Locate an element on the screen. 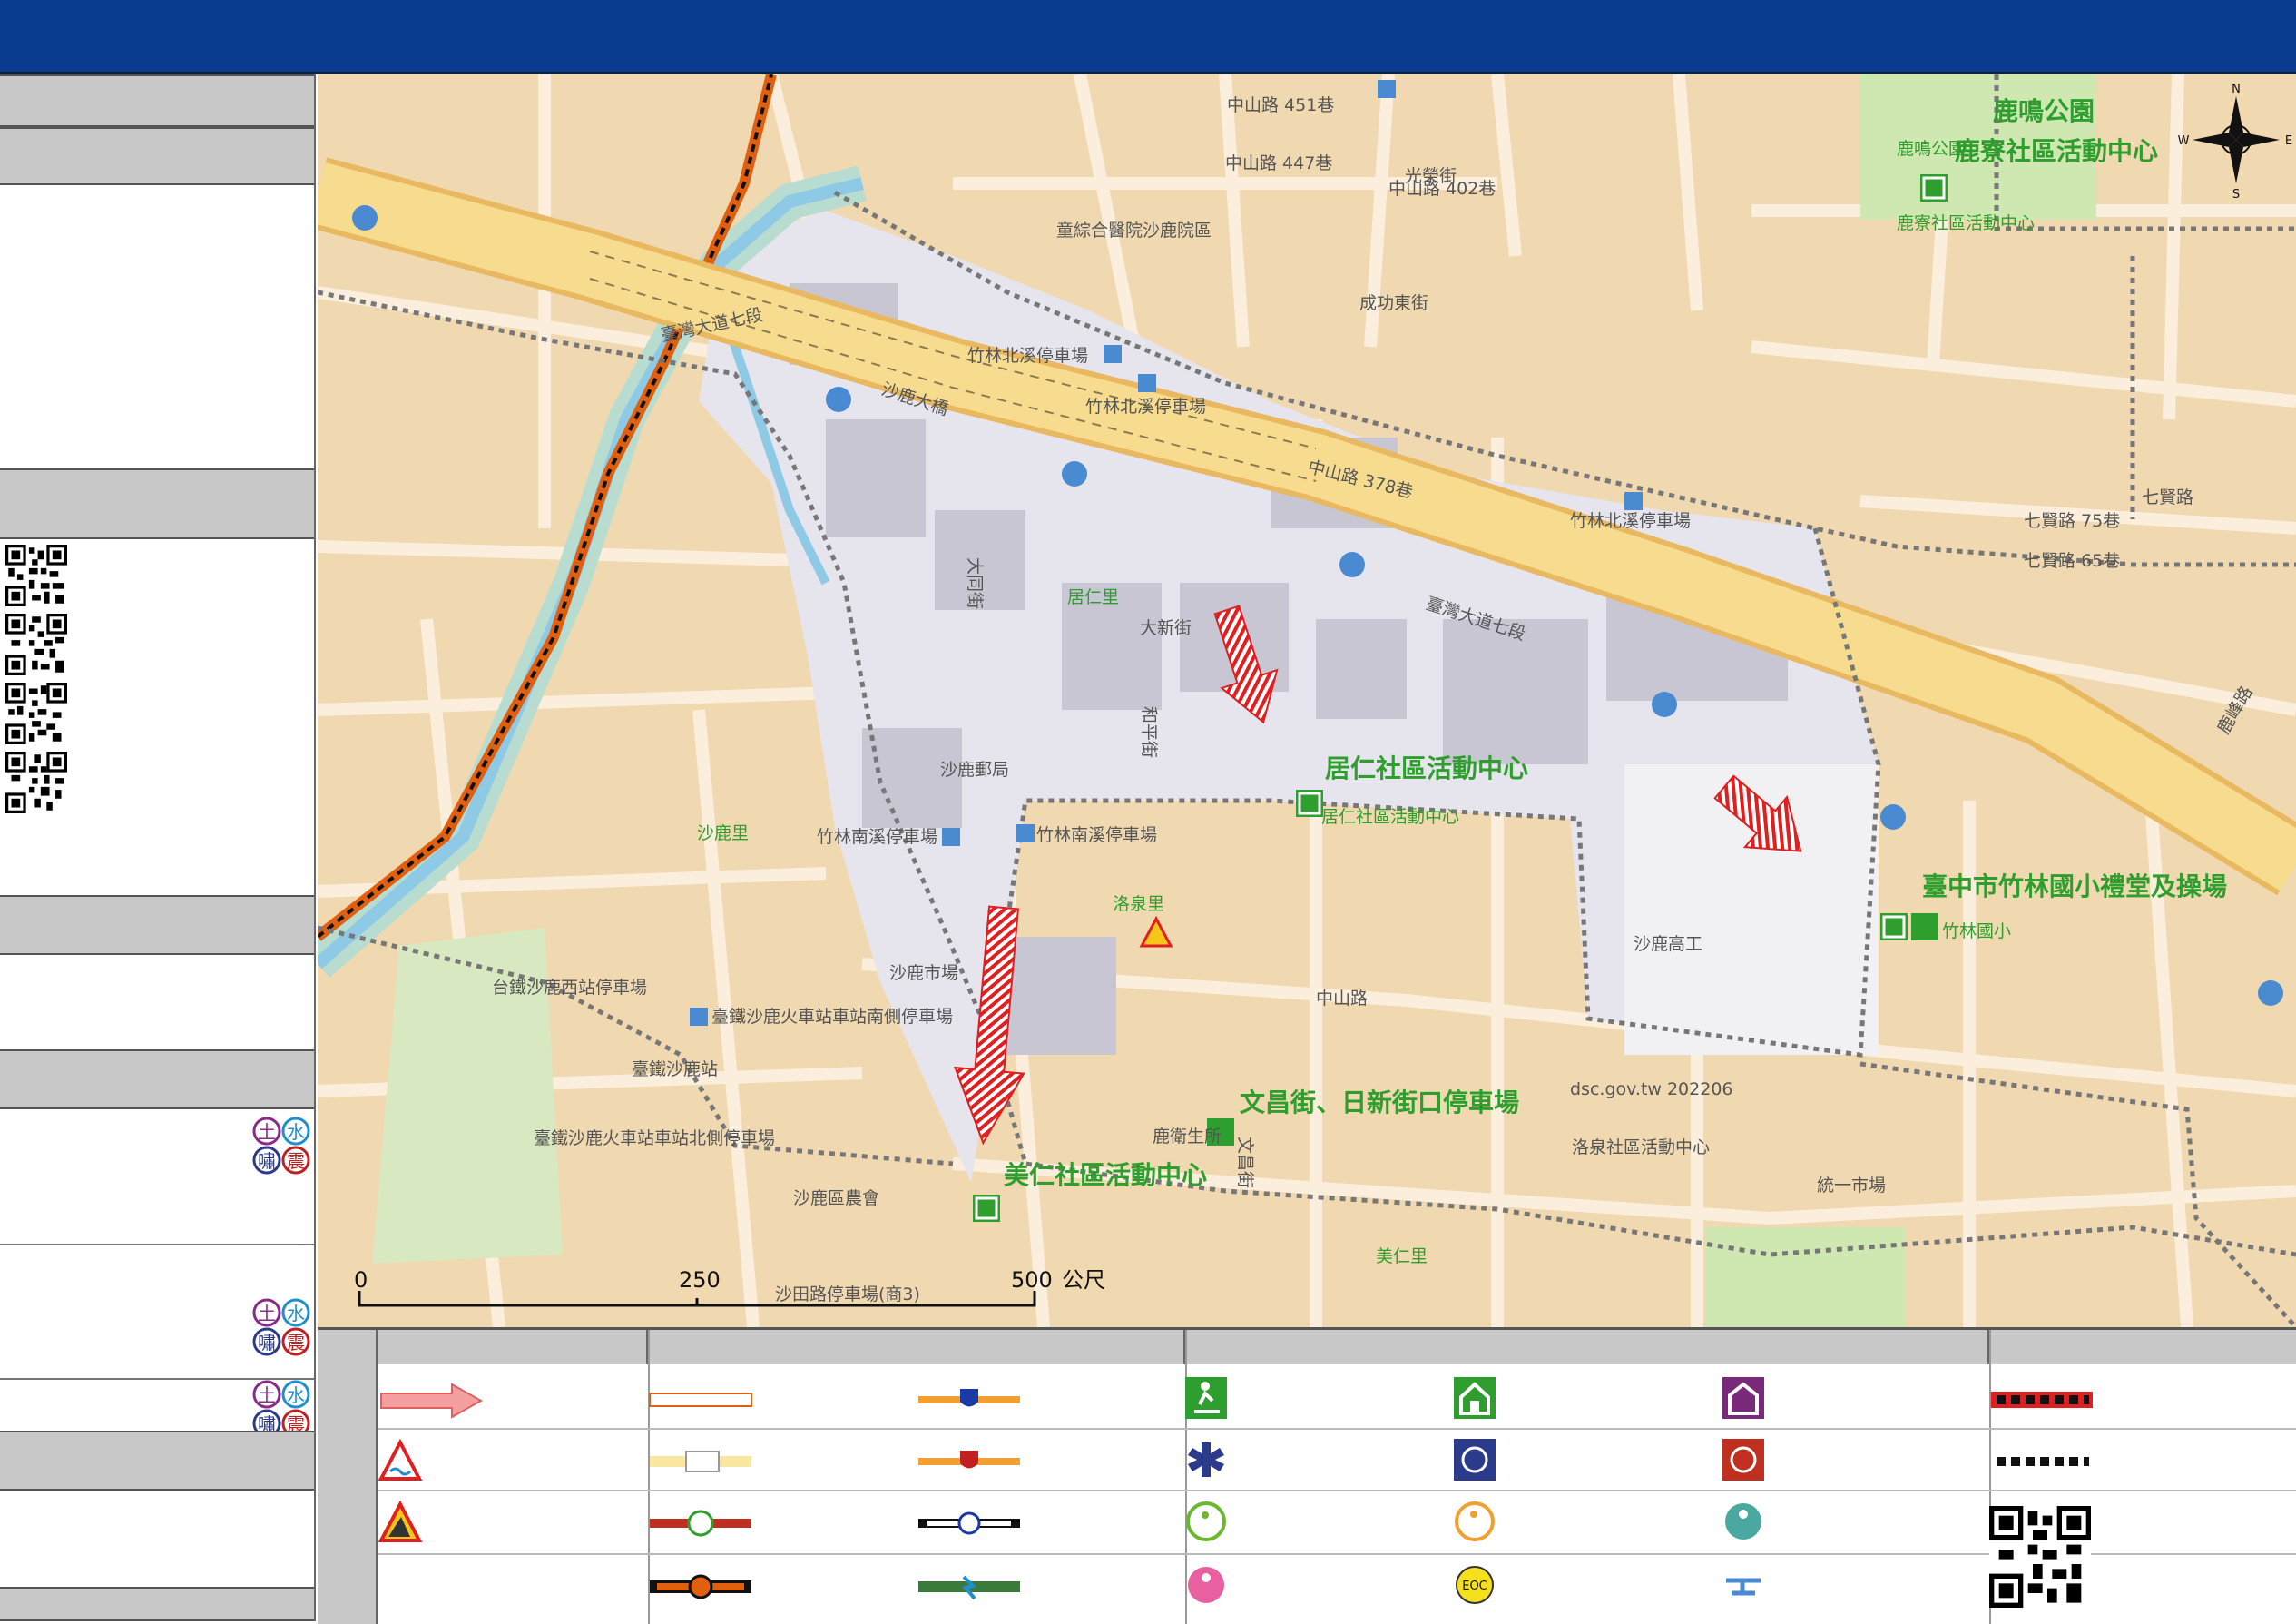  label-chenggong: 成功東街 is located at coordinates (1393, 303).